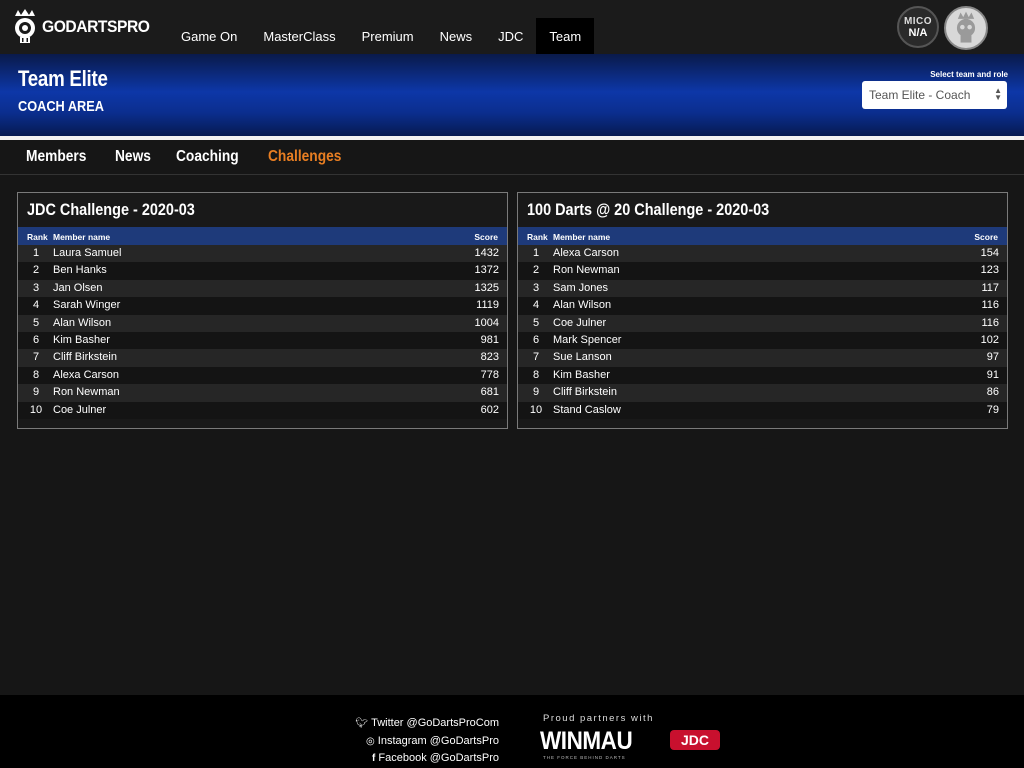 Image resolution: width=1024 pixels, height=768 pixels. What do you see at coordinates (536, 270) in the screenshot?
I see `rank-cell: 2` at bounding box center [536, 270].